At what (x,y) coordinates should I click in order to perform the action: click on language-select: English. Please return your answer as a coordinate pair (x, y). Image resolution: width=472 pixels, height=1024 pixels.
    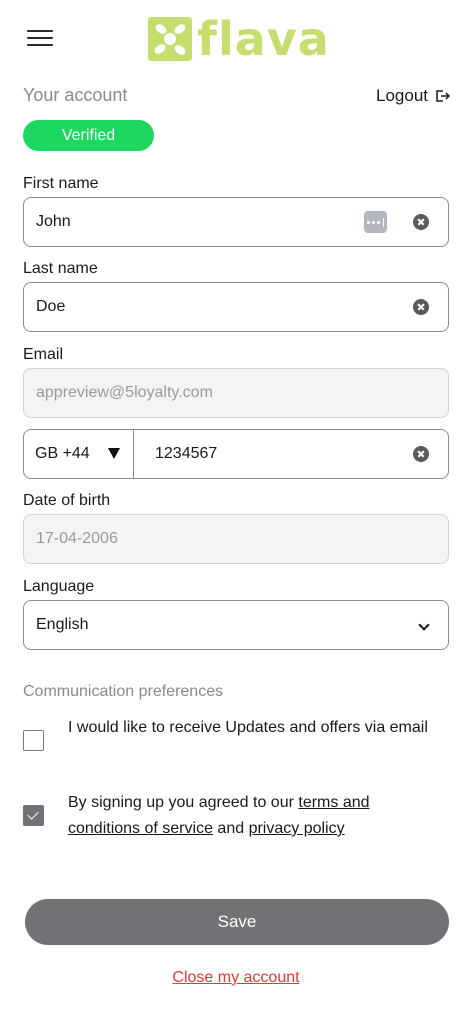
    Looking at the image, I should click on (236, 625).